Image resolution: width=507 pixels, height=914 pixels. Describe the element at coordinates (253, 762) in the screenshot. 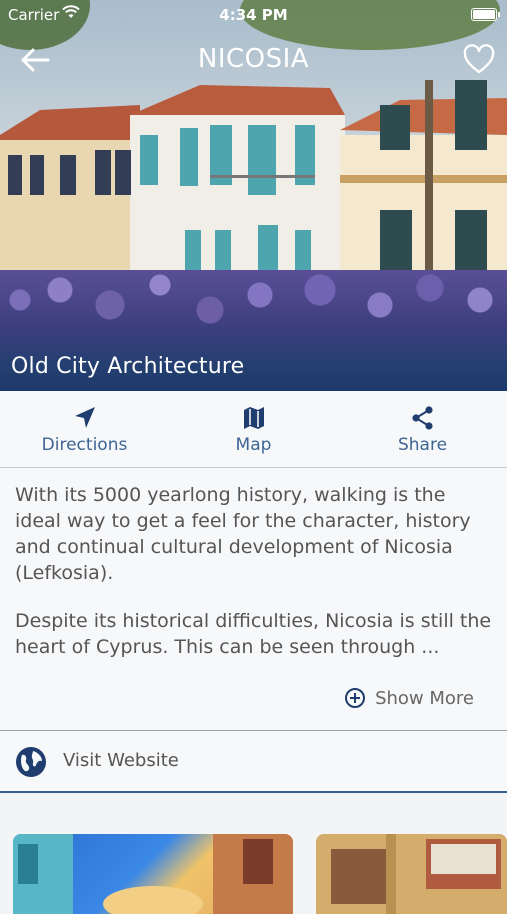

I see `visit-website-row: Visit Website` at that location.